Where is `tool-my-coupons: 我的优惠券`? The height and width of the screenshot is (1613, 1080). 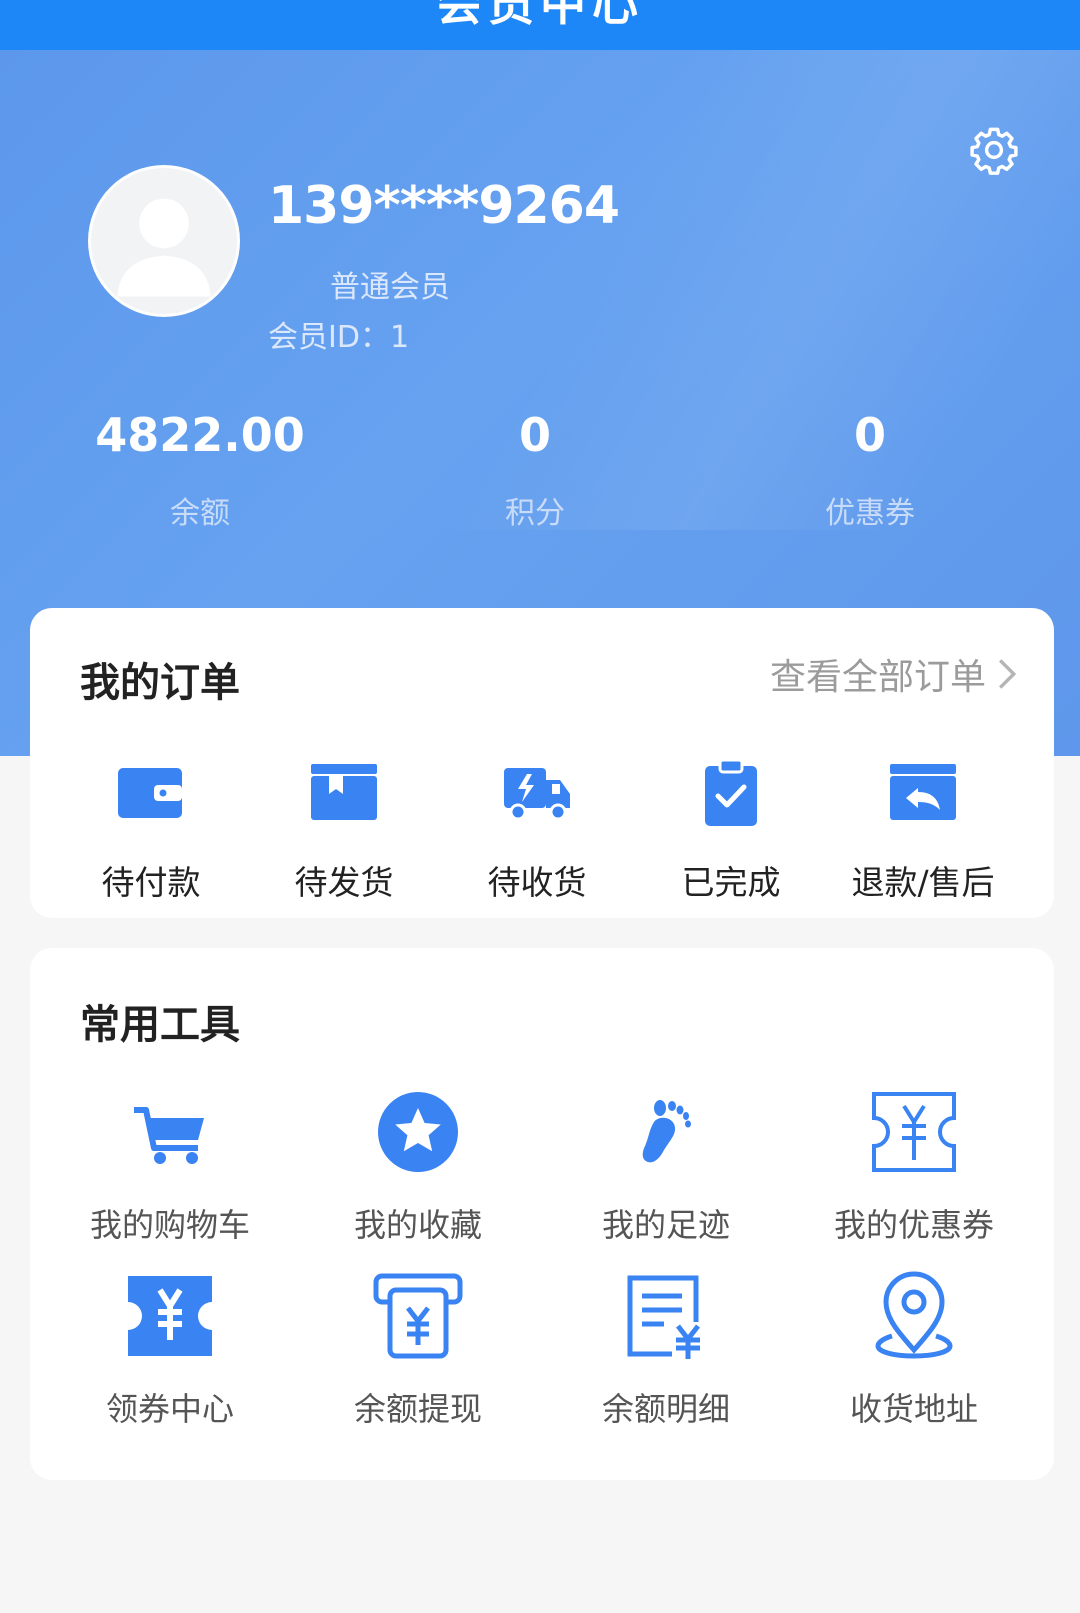 tool-my-coupons: 我的优惠券 is located at coordinates (914, 1166).